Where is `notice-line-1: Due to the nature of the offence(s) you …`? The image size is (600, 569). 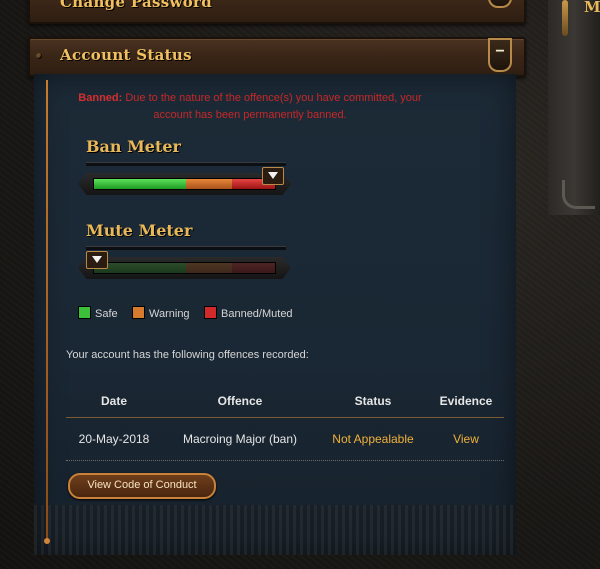
notice-line-1: Due to the nature of the offence(s) you … is located at coordinates (272, 98).